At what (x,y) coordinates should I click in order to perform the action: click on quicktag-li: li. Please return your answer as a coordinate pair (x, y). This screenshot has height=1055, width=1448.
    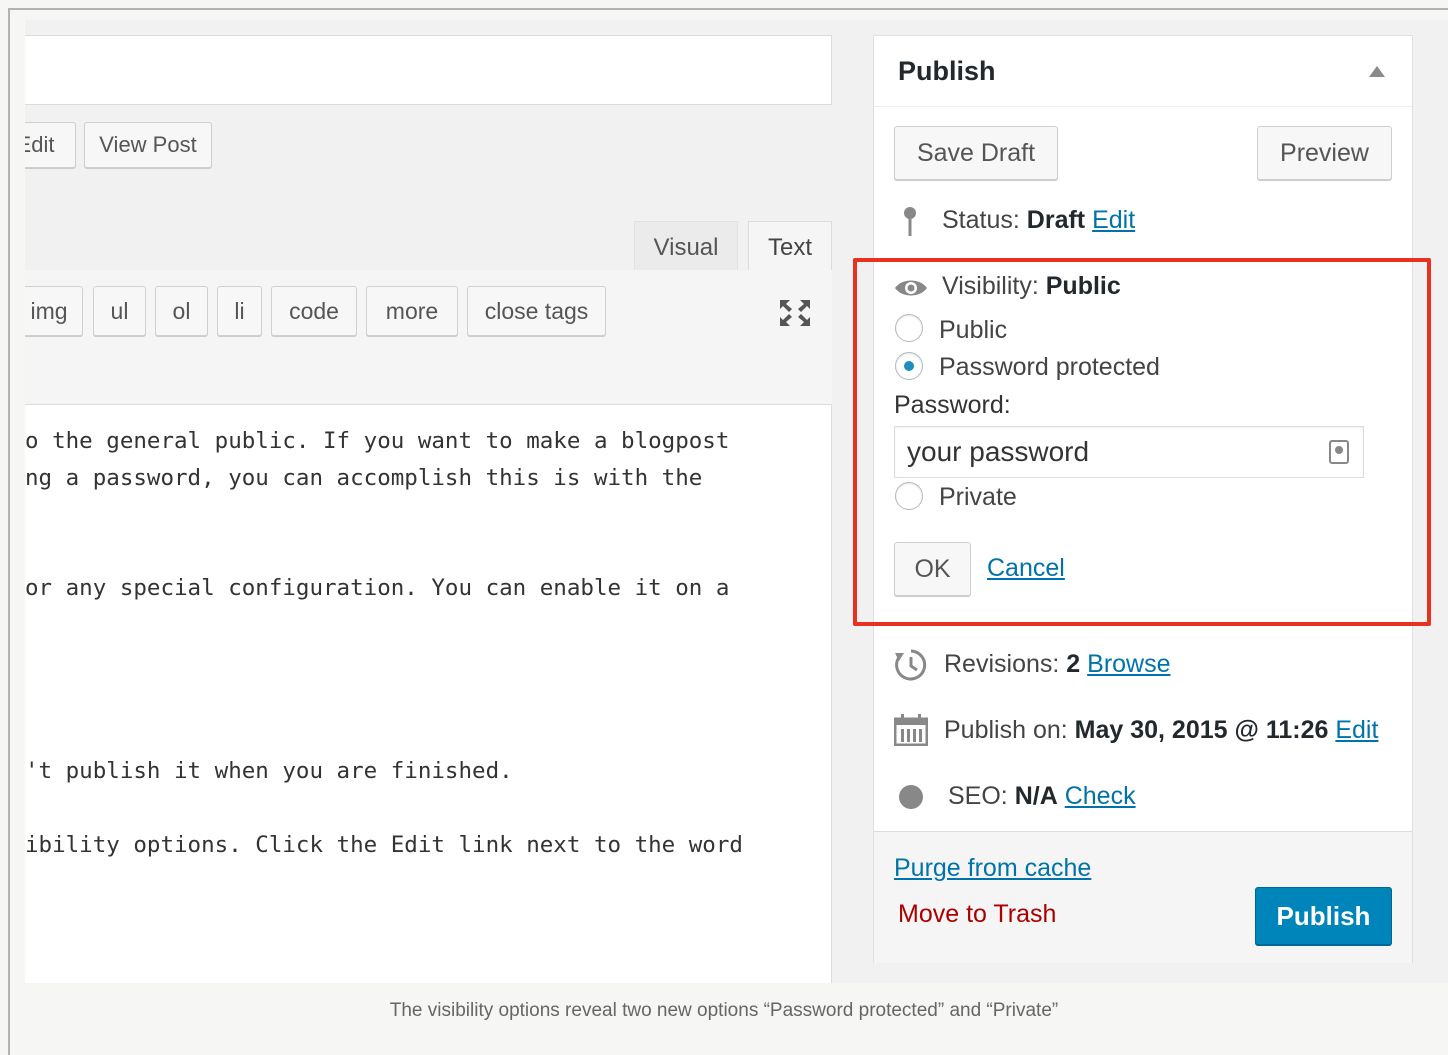
    Looking at the image, I should click on (239, 311).